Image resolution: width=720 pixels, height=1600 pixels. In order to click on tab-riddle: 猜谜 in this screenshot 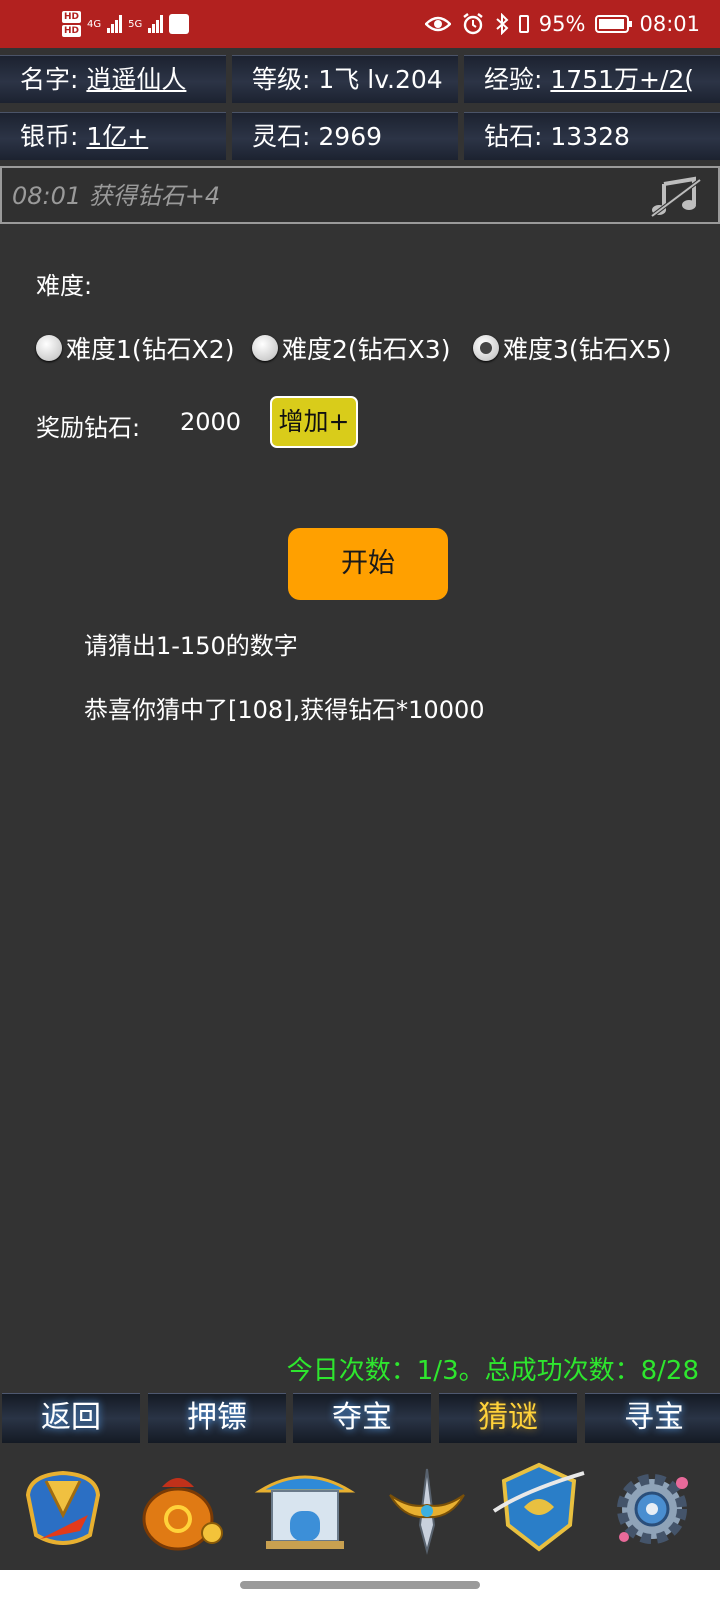, I will do `click(508, 1418)`.